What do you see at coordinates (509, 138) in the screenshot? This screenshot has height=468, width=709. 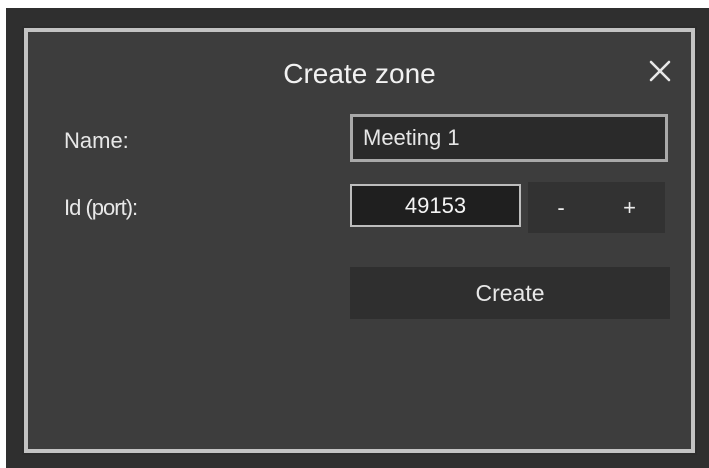 I see `name-input` at bounding box center [509, 138].